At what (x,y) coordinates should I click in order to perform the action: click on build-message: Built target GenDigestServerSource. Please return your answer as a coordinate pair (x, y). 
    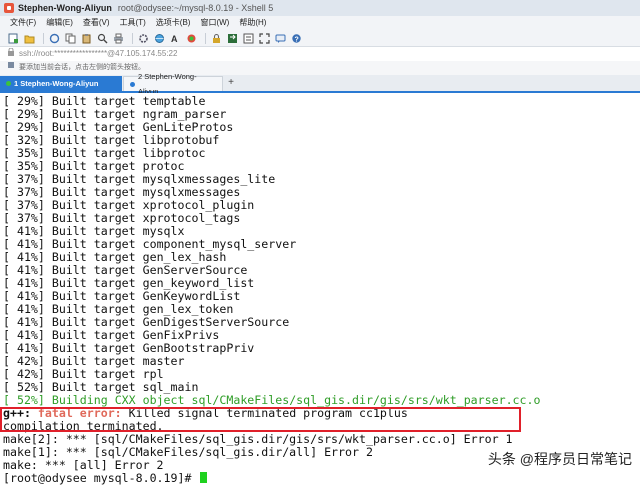
    Looking at the image, I should click on (167, 322).